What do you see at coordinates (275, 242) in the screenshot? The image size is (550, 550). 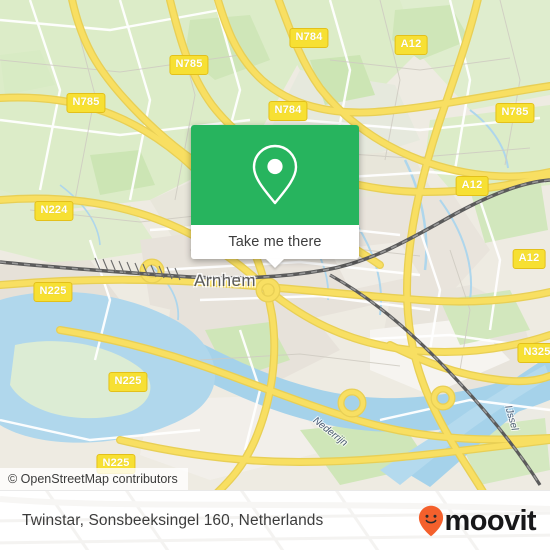 I see `take-me-there-label: Take me there` at bounding box center [275, 242].